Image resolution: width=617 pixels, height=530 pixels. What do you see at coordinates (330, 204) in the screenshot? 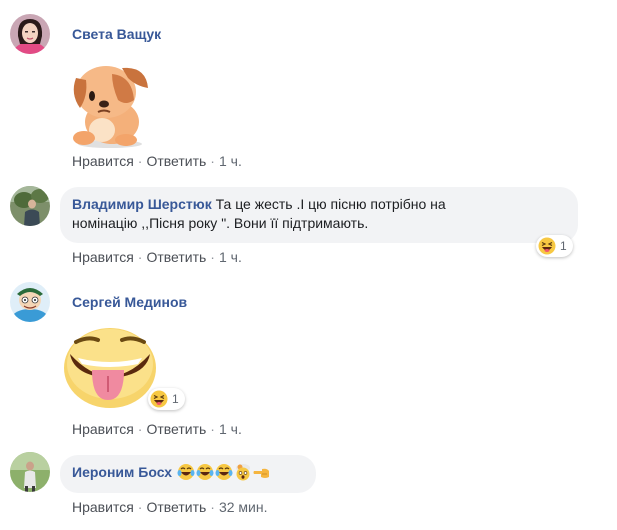
I see `comment-text-line-1: Та це жесть .І цю пісню потрібно на` at bounding box center [330, 204].